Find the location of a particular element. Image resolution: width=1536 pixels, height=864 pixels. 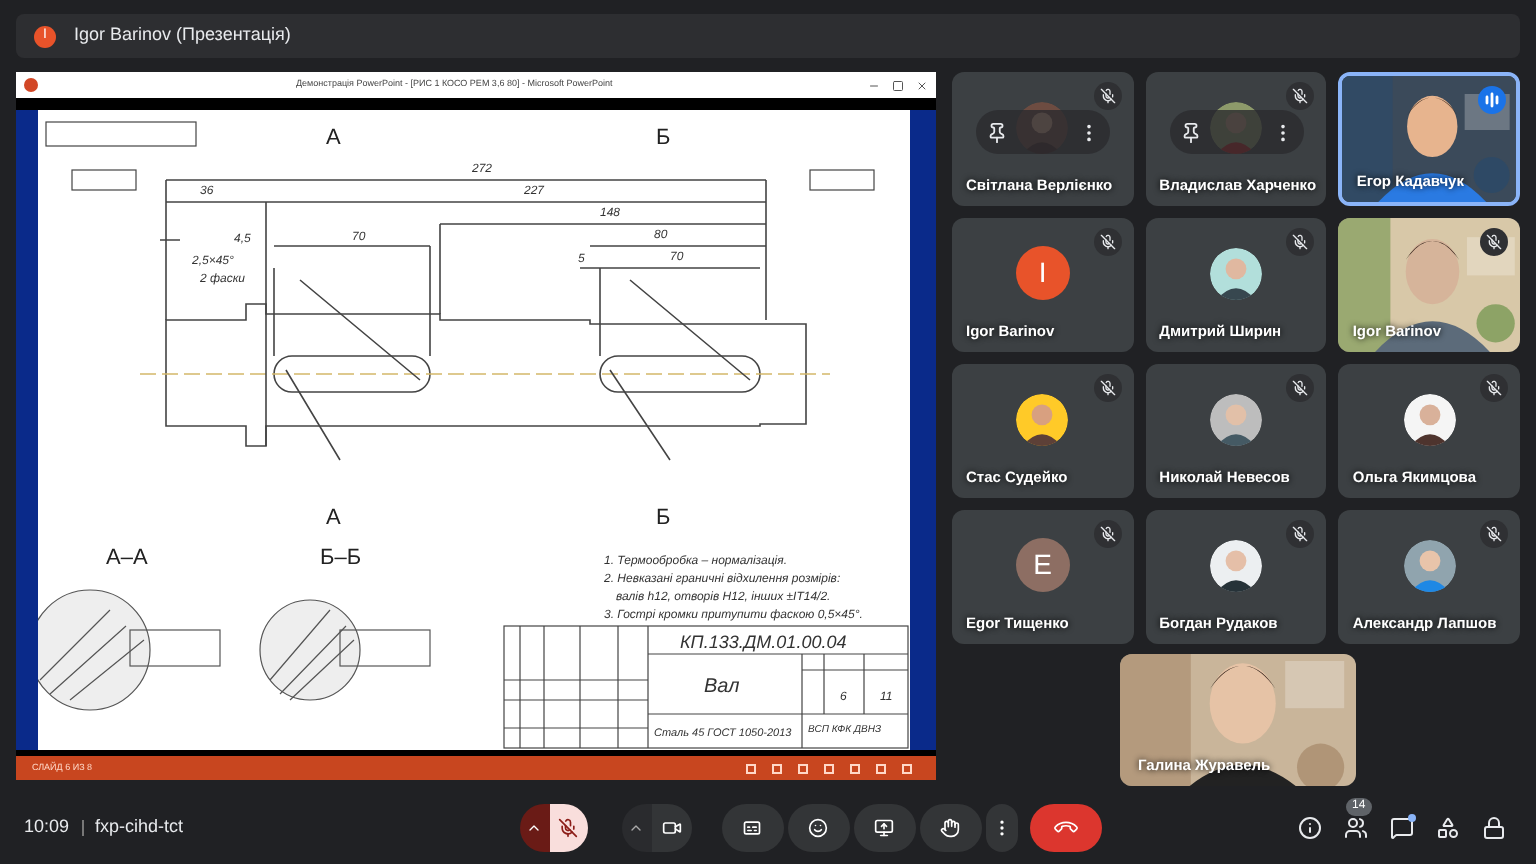

powerpoint-icon is located at coordinates (31, 85).